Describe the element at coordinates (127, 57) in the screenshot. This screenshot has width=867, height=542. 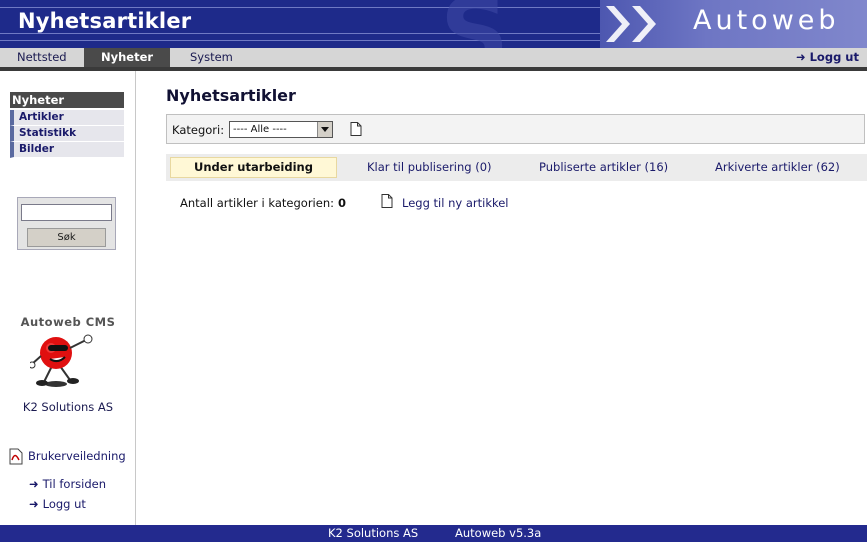
I see `nav-tab-nyheter: Nyheter` at that location.